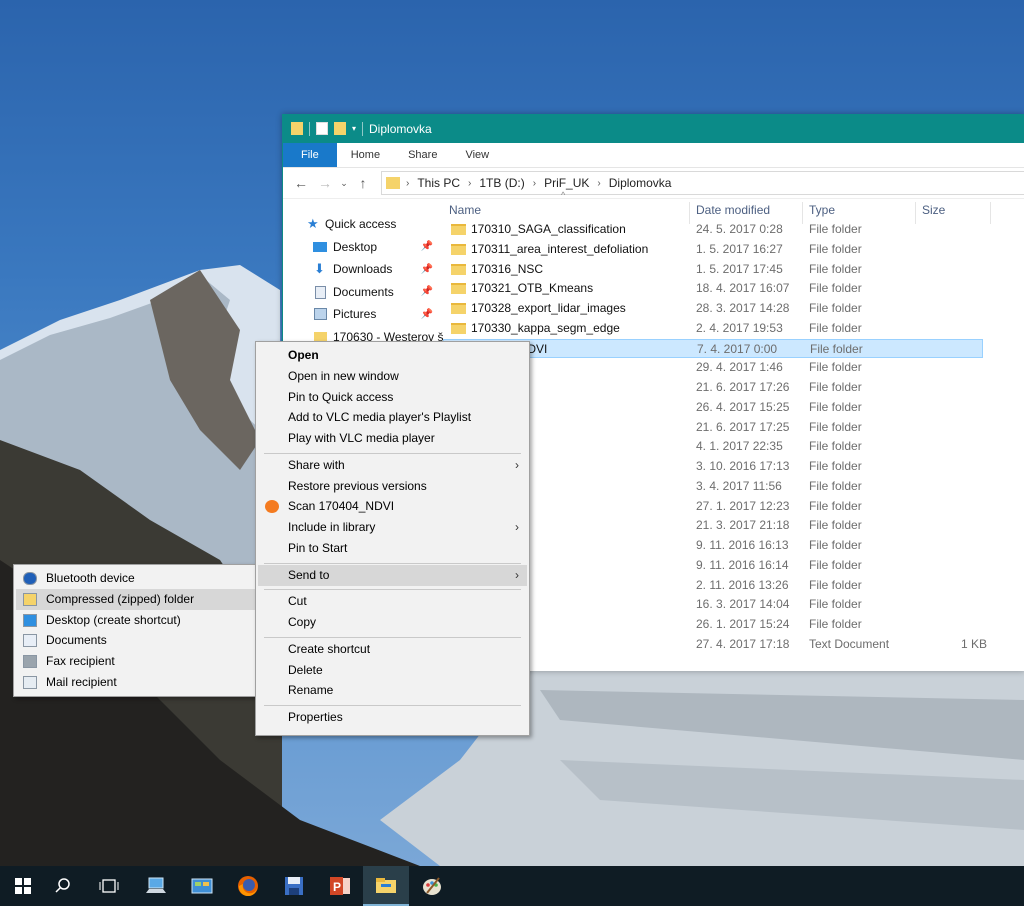 Image resolution: width=1024 pixels, height=906 pixels. I want to click on menu-item-copy: Copy, so click(392, 622).